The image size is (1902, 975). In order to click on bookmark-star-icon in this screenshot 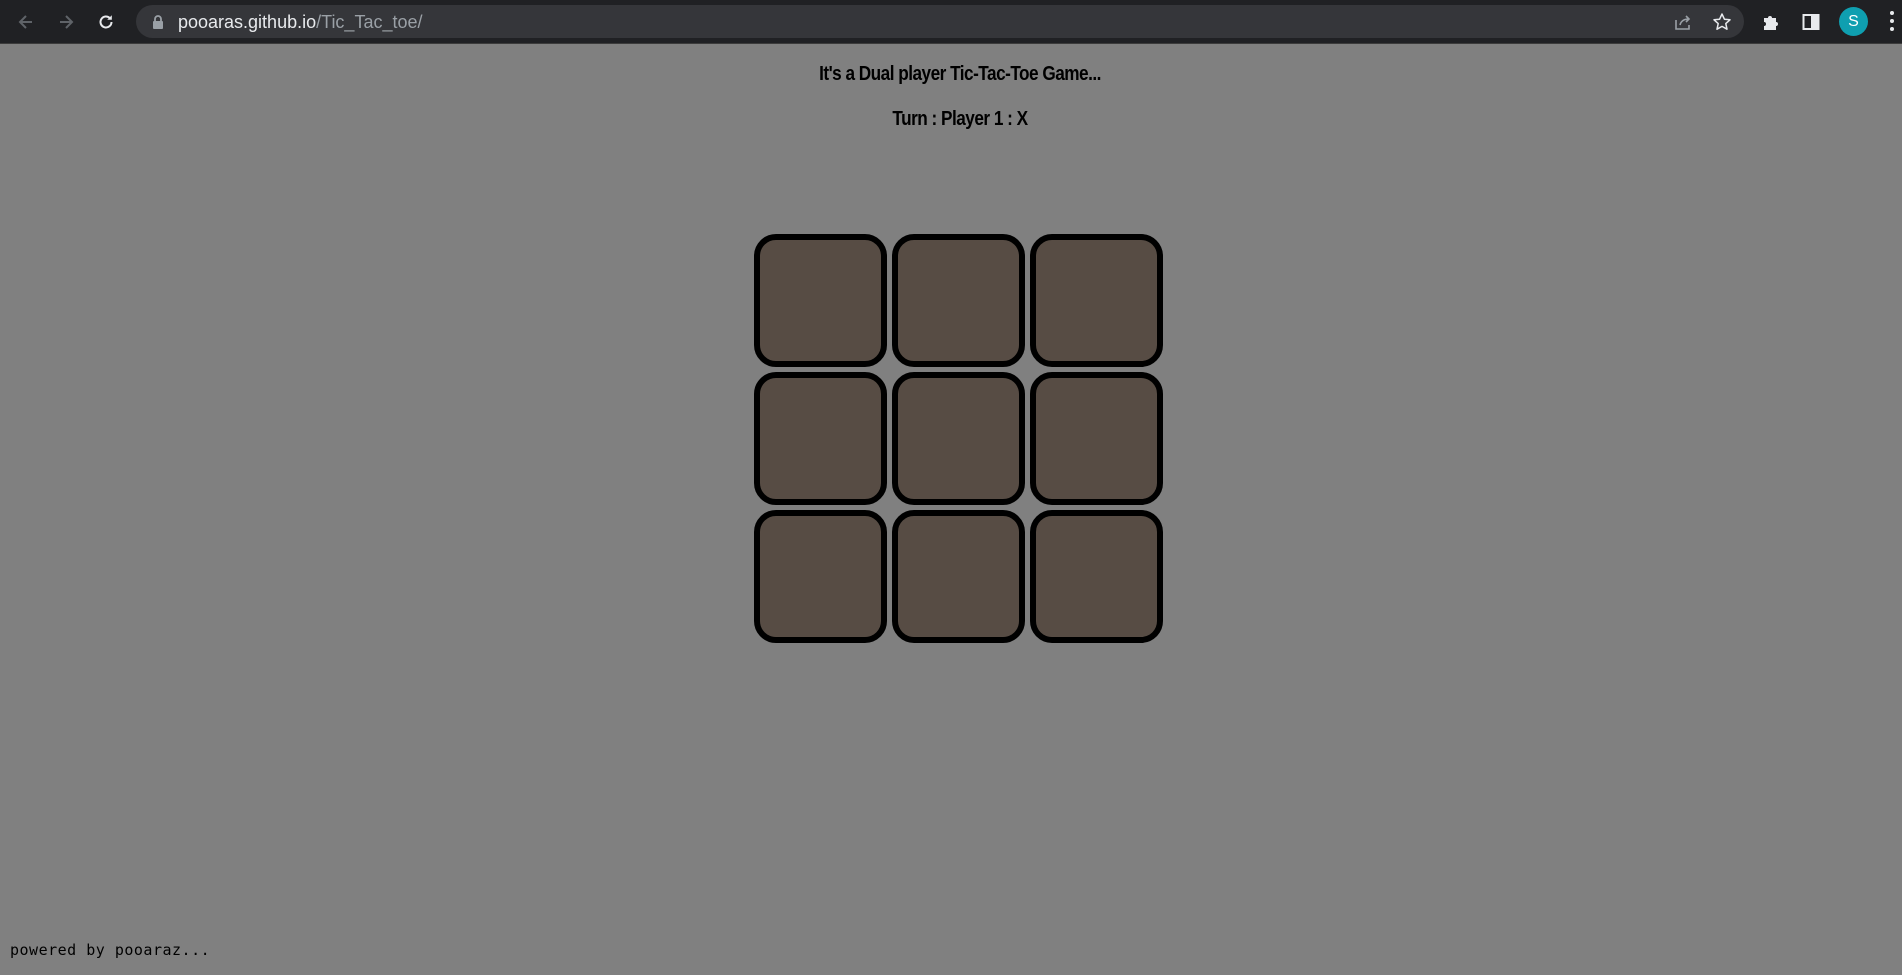, I will do `click(1722, 22)`.